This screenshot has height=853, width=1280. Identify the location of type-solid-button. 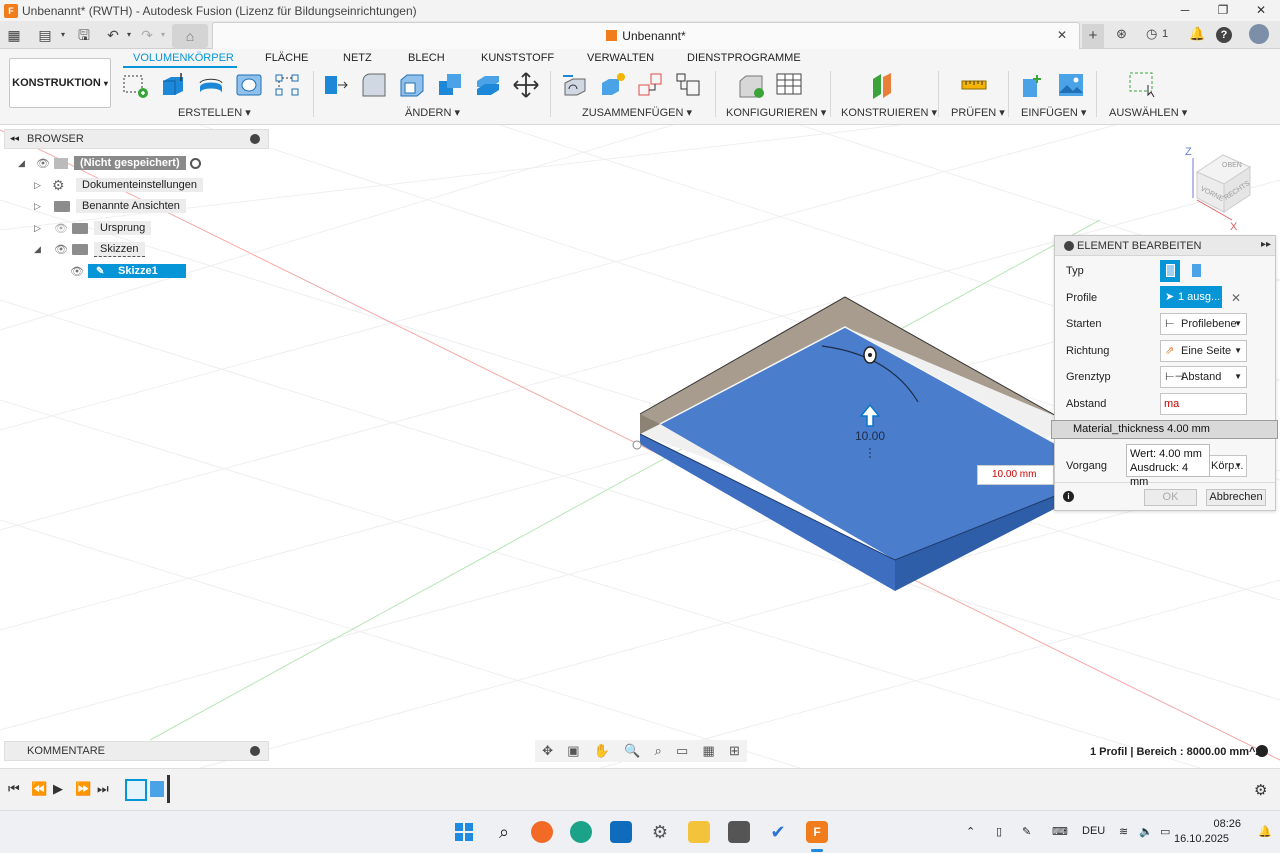
(1170, 271).